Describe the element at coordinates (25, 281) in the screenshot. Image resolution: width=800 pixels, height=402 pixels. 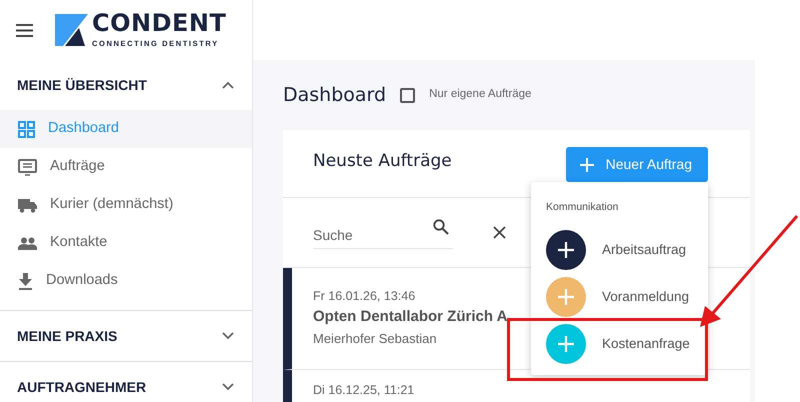
I see `download-icon` at that location.